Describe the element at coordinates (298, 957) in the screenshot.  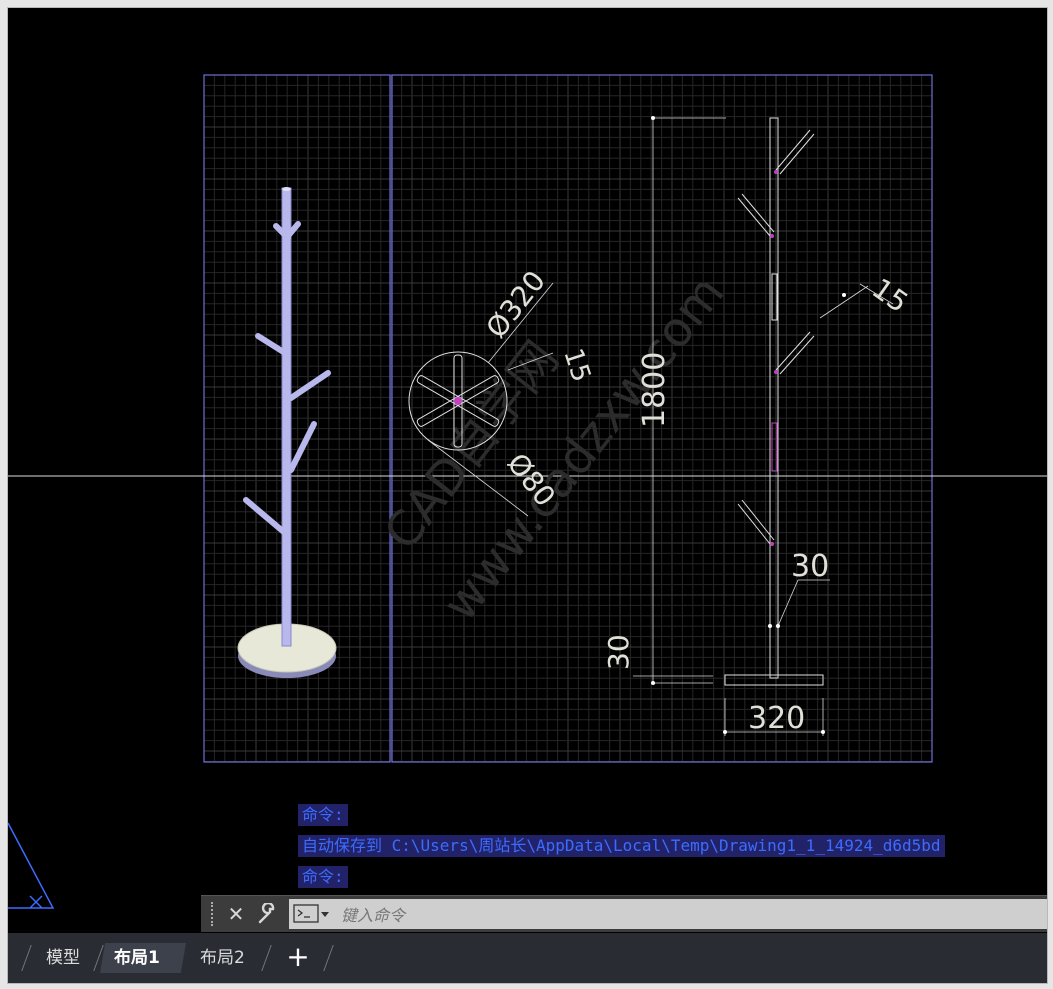
I see `add-layout-icon: +` at that location.